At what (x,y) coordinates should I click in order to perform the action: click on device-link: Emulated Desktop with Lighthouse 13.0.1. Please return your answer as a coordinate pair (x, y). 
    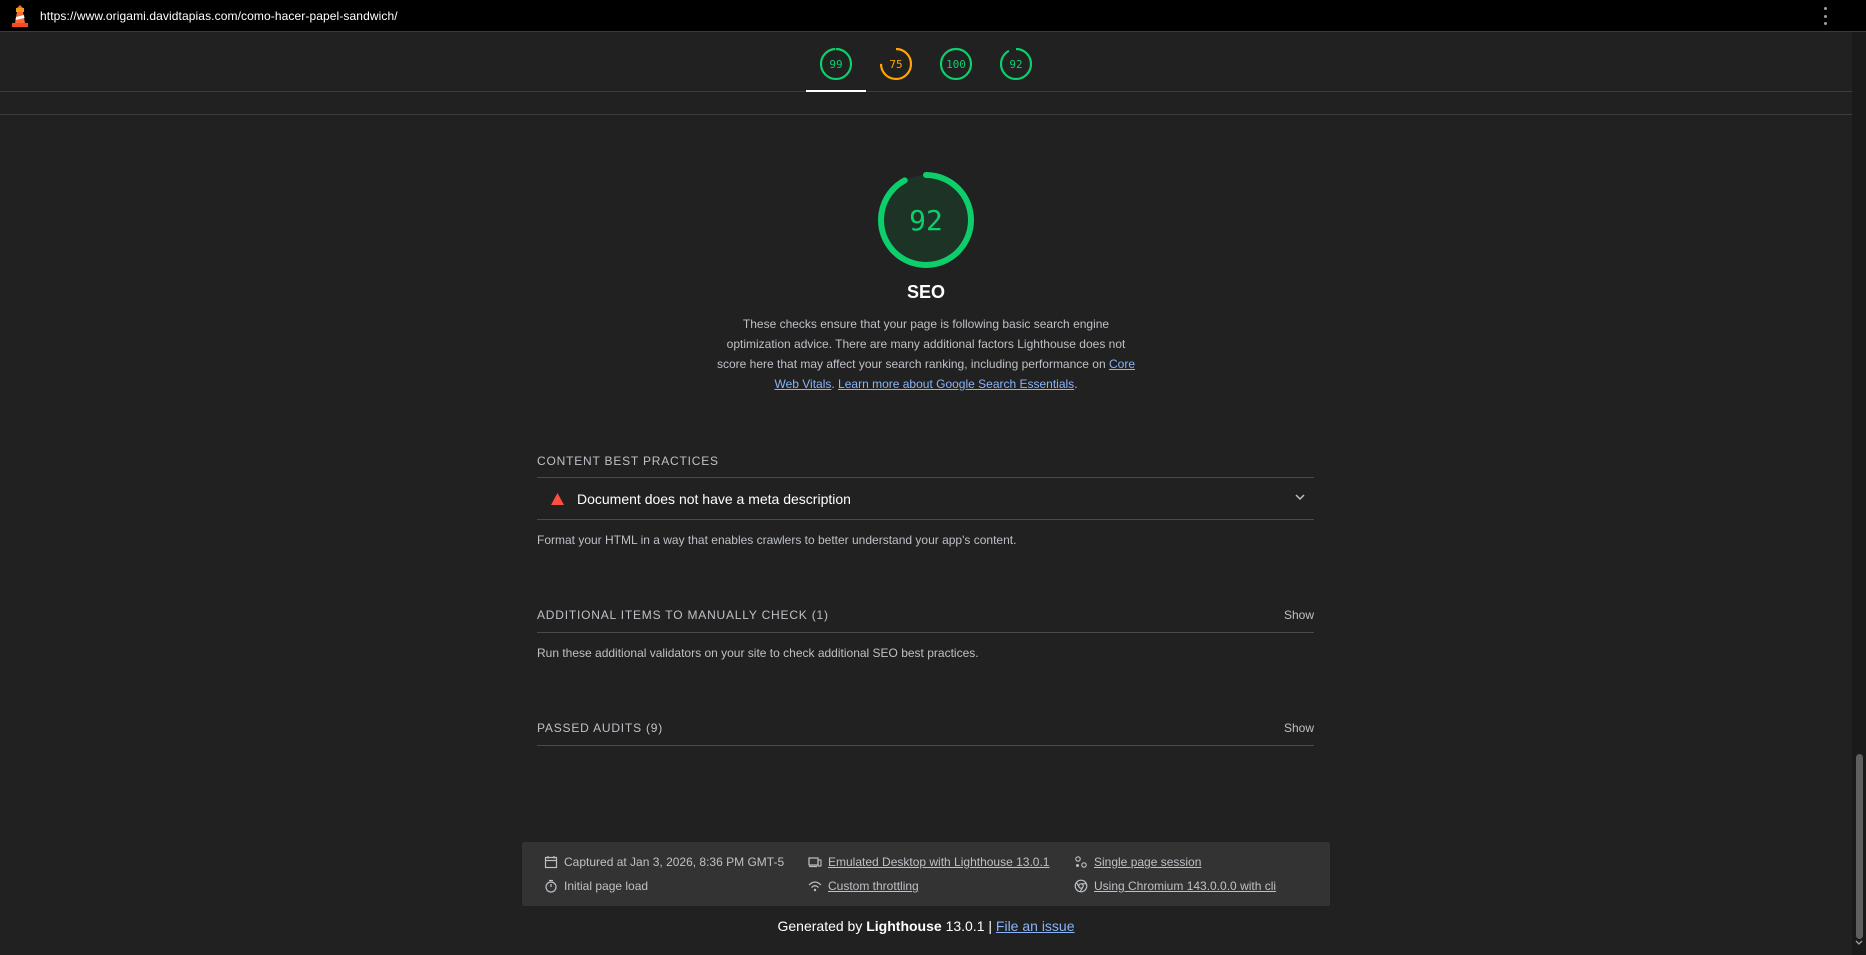
    Looking at the image, I should click on (938, 862).